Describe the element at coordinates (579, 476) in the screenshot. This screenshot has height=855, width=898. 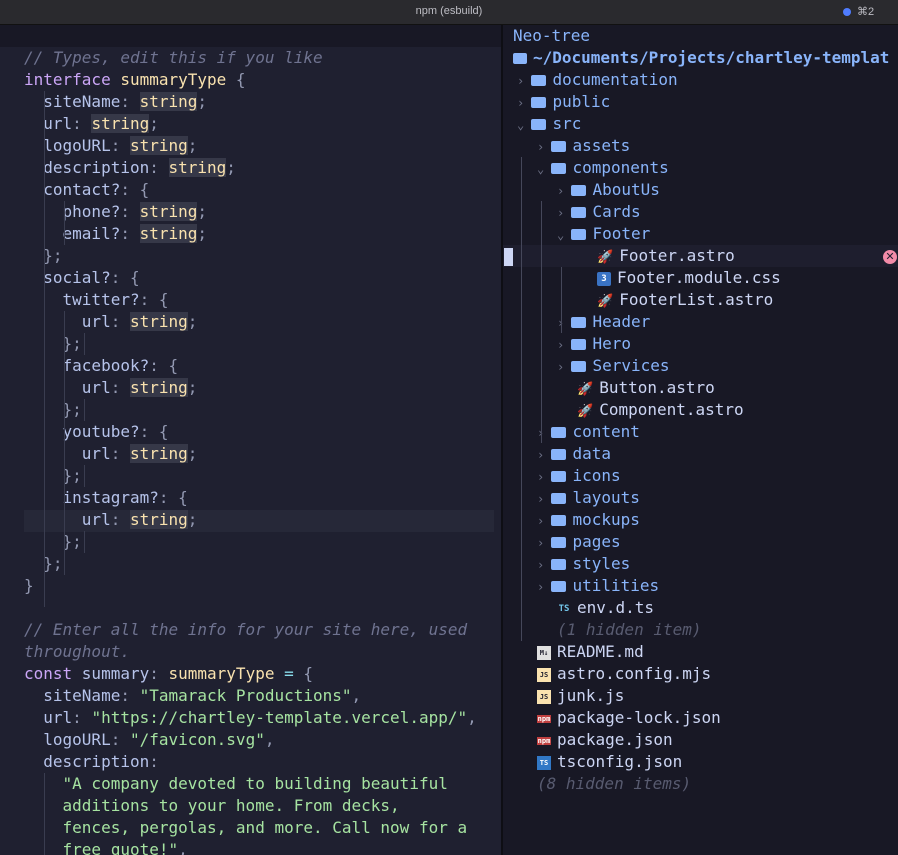
I see `tree-folder: › icons` at that location.